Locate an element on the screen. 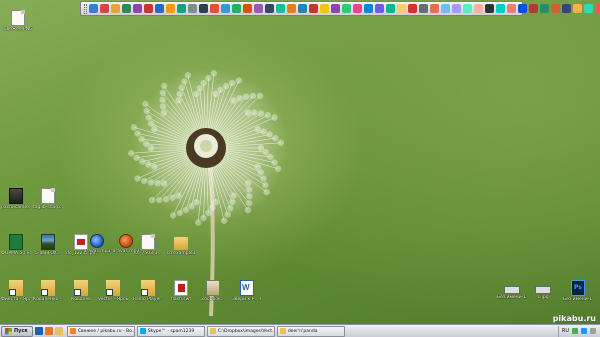 The image size is (600, 337). desktop-icon: Звери к Р... Новый.docx is located at coordinates (247, 291).